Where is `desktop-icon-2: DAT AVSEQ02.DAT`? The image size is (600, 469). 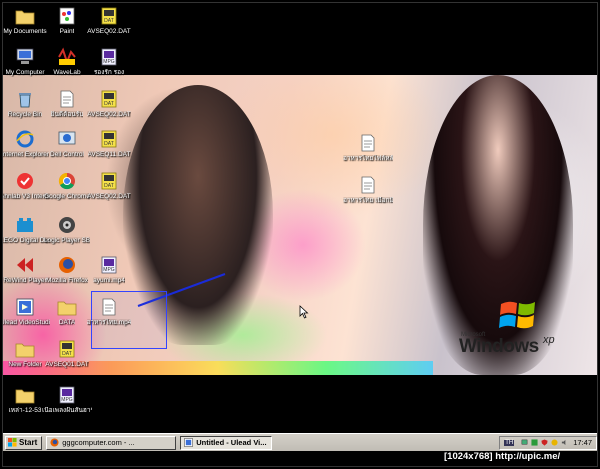 desktop-icon-2: DAT AVSEQ02.DAT is located at coordinates (109, 21).